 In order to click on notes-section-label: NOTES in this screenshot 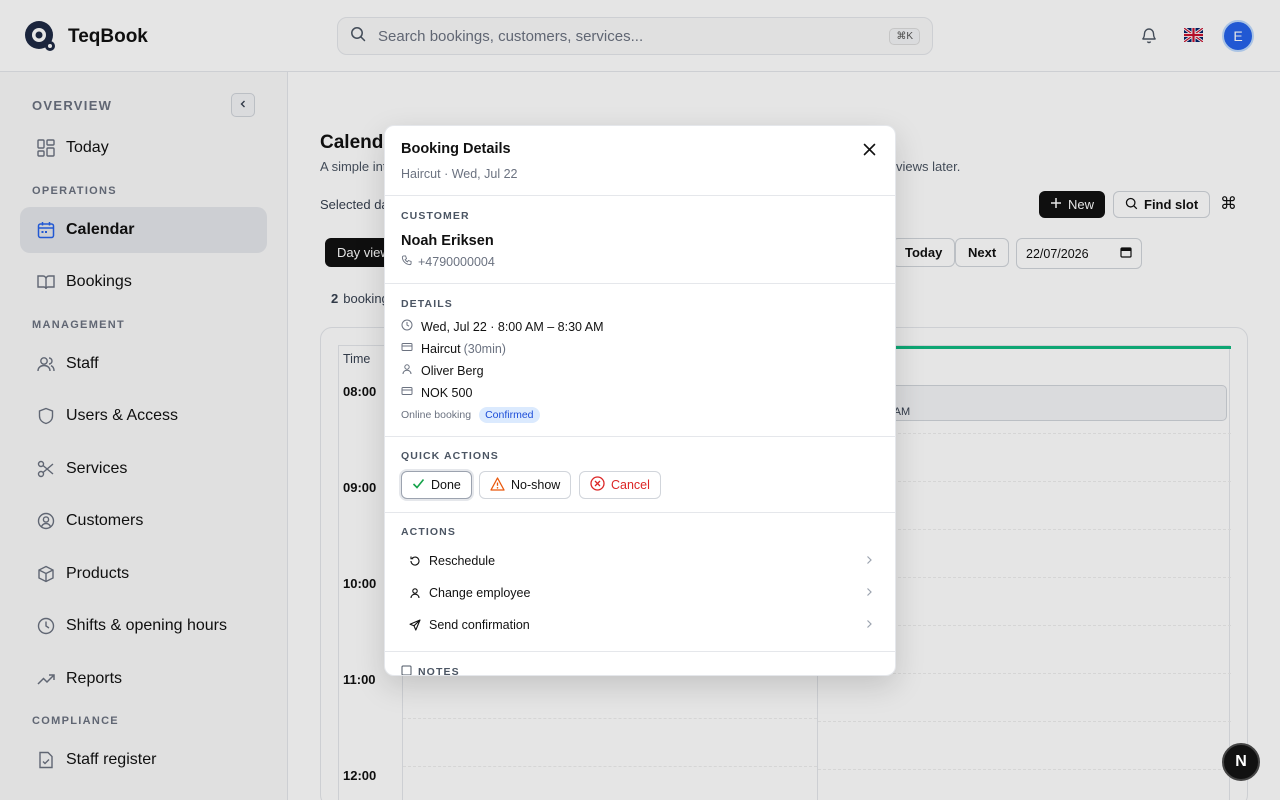, I will do `click(439, 671)`.